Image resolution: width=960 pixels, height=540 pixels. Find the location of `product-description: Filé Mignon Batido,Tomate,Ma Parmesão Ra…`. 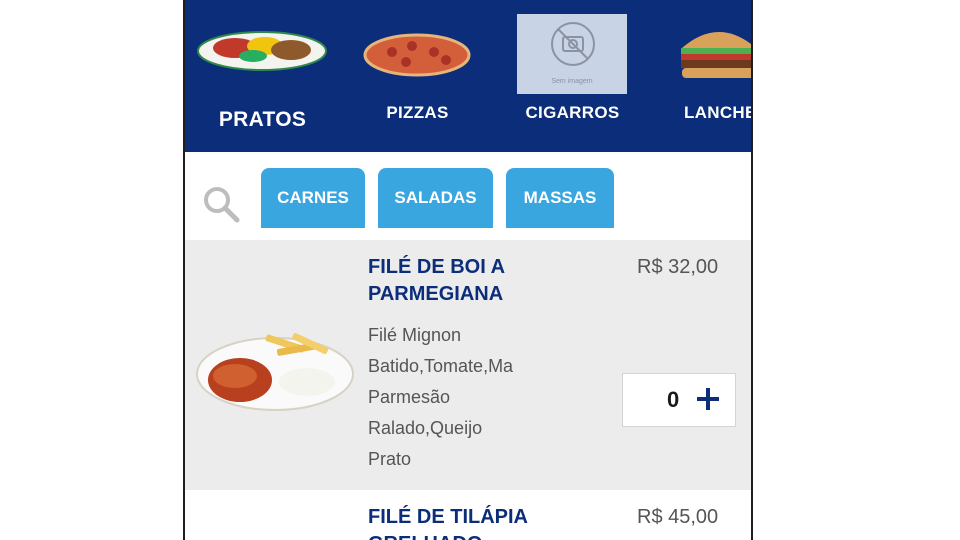

product-description: Filé Mignon Batido,Tomate,Ma Parmesão Ra… is located at coordinates (441, 397).